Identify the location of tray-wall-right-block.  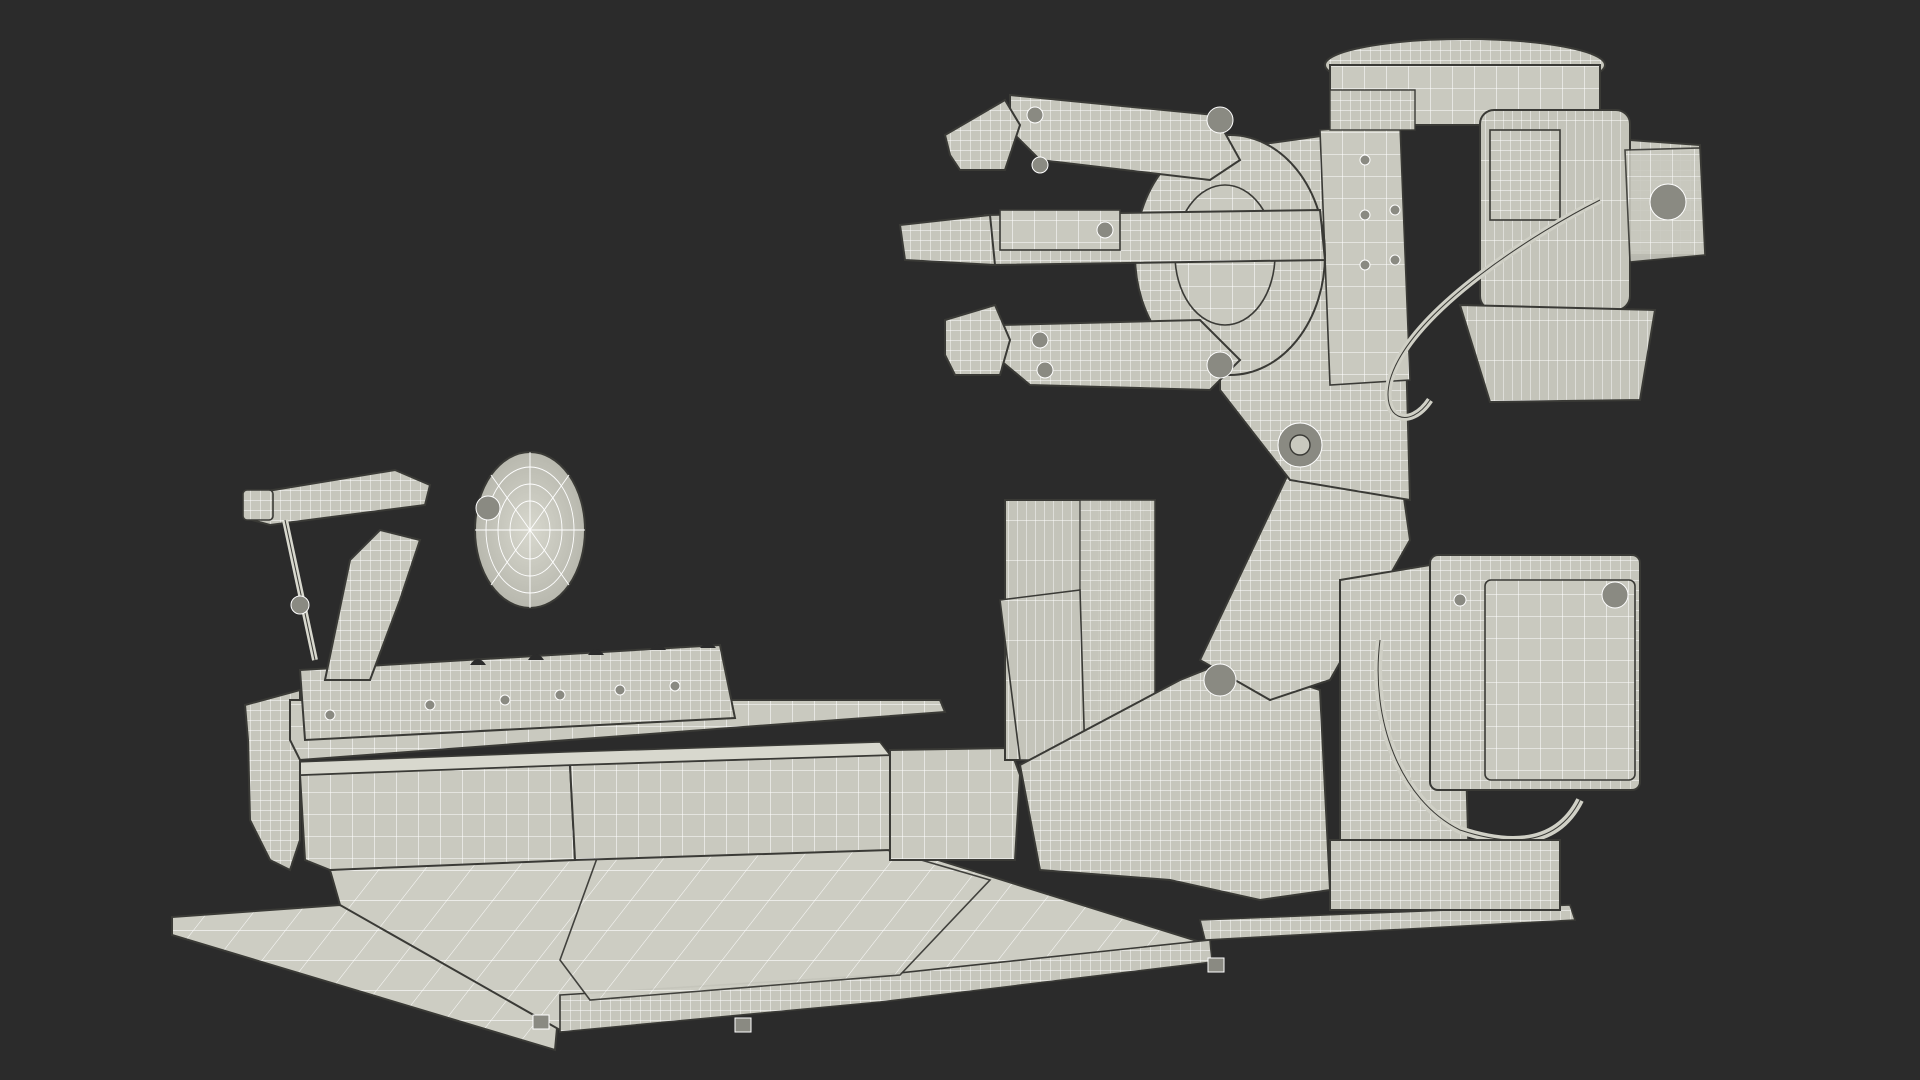
(955, 803).